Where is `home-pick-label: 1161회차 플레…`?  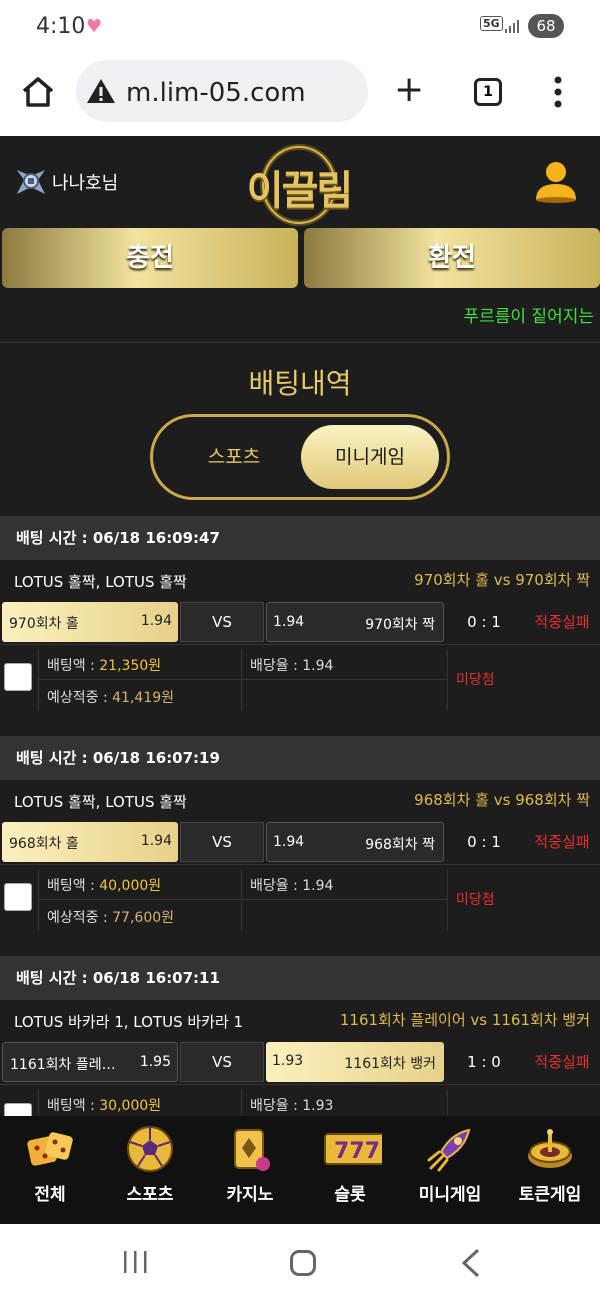
home-pick-label: 1161회차 플레… is located at coordinates (63, 1065).